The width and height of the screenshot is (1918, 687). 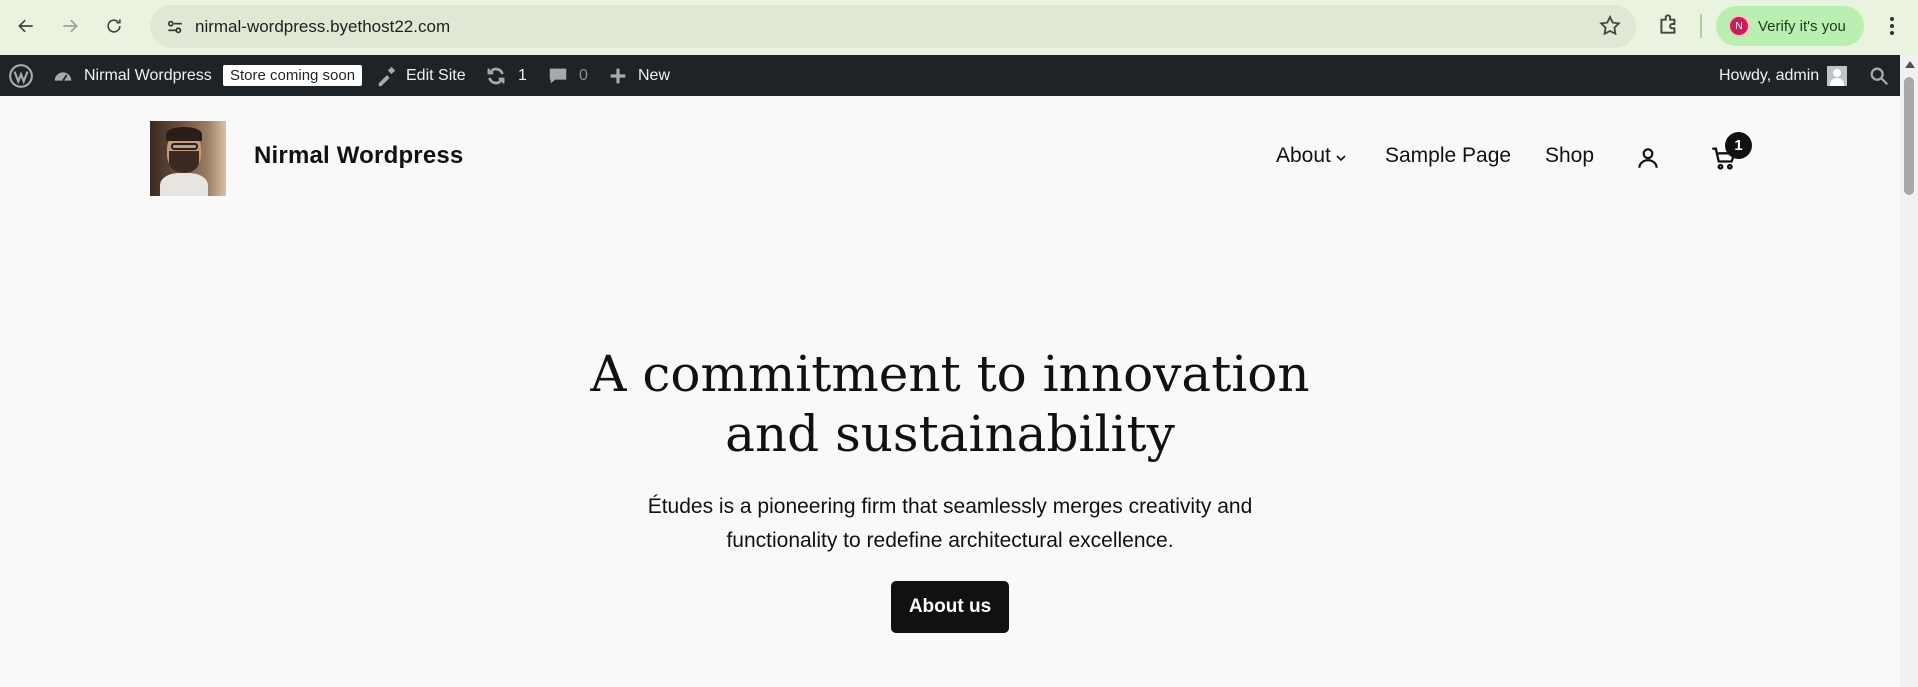 I want to click on wp-logo-menu, so click(x=21, y=75).